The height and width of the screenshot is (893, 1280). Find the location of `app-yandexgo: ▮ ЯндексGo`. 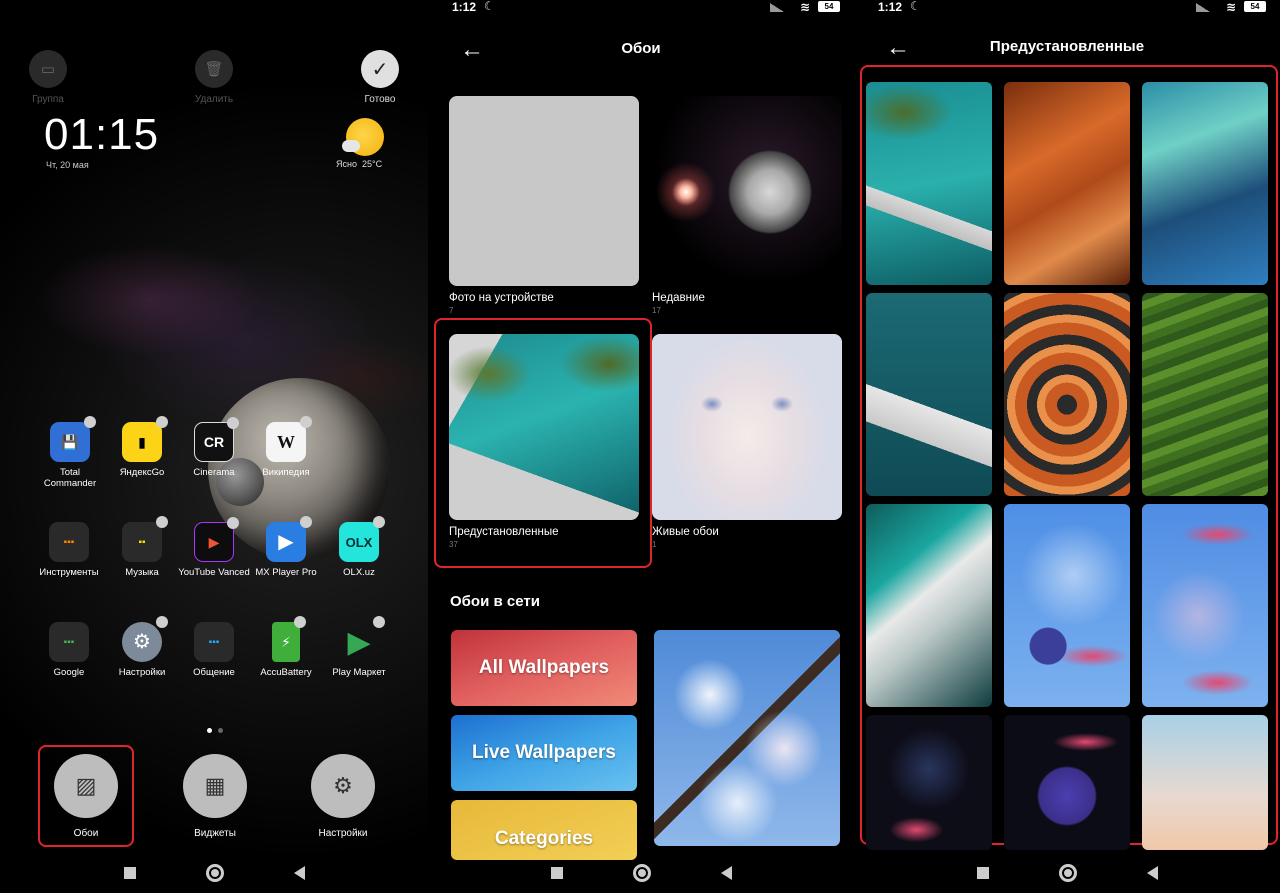

app-yandexgo: ▮ ЯндексGo is located at coordinates (142, 447).